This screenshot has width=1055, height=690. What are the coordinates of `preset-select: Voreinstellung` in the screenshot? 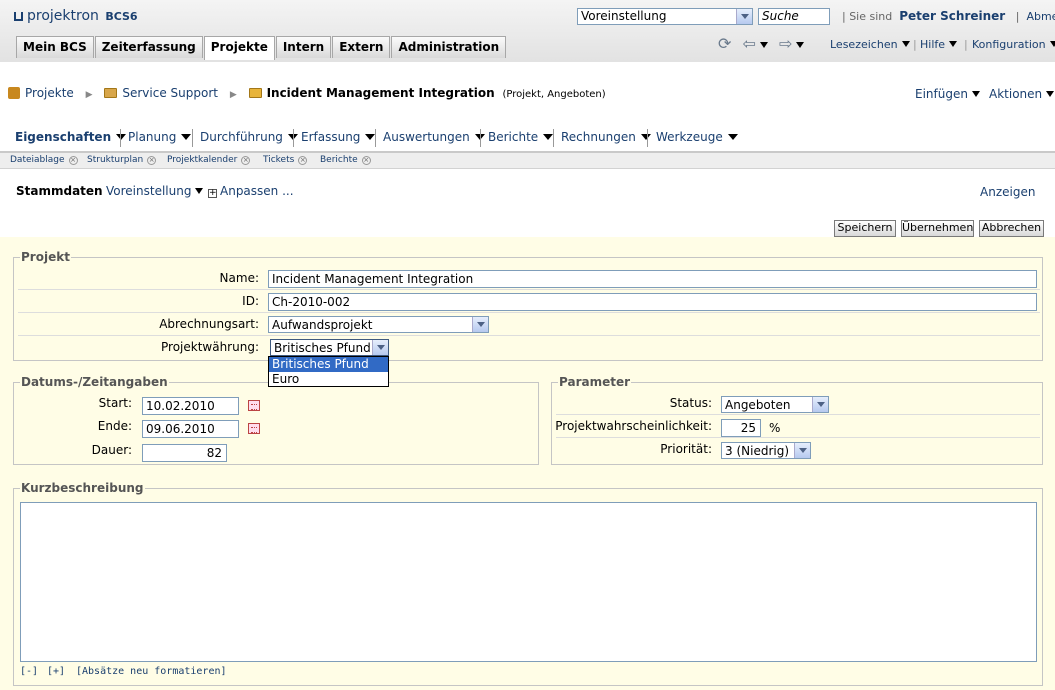 It's located at (155, 191).